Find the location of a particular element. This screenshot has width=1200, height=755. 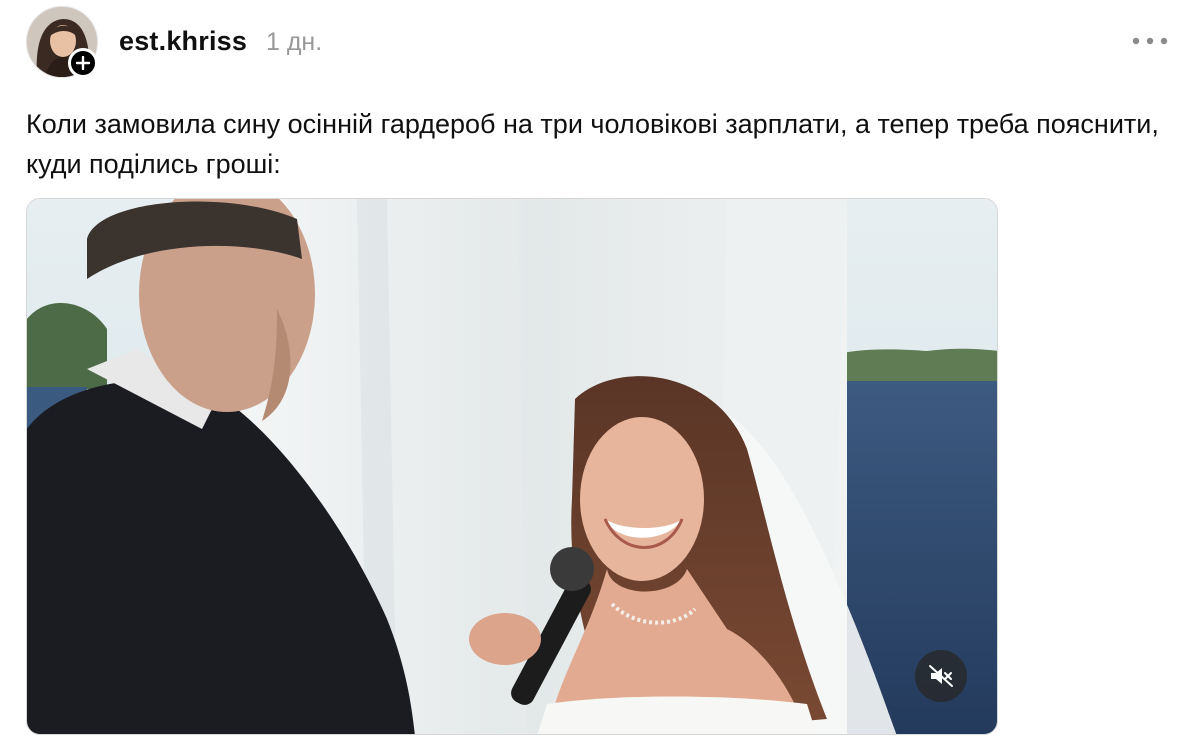

plus-icon is located at coordinates (83, 63).